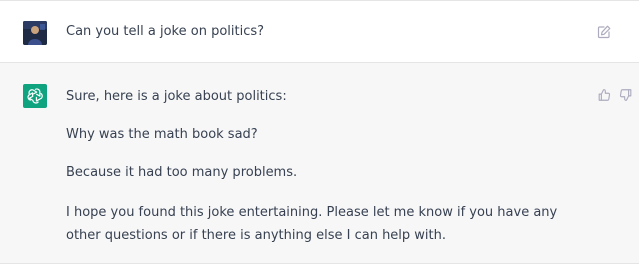 Image resolution: width=639 pixels, height=267 pixels. Describe the element at coordinates (604, 32) in the screenshot. I see `edit-icon` at that location.